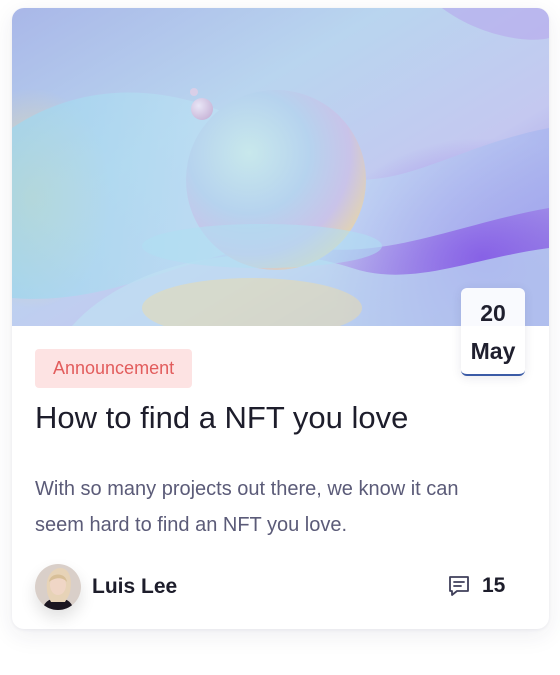 The width and height of the screenshot is (560, 675). What do you see at coordinates (475, 586) in the screenshot?
I see `comments: 15` at bounding box center [475, 586].